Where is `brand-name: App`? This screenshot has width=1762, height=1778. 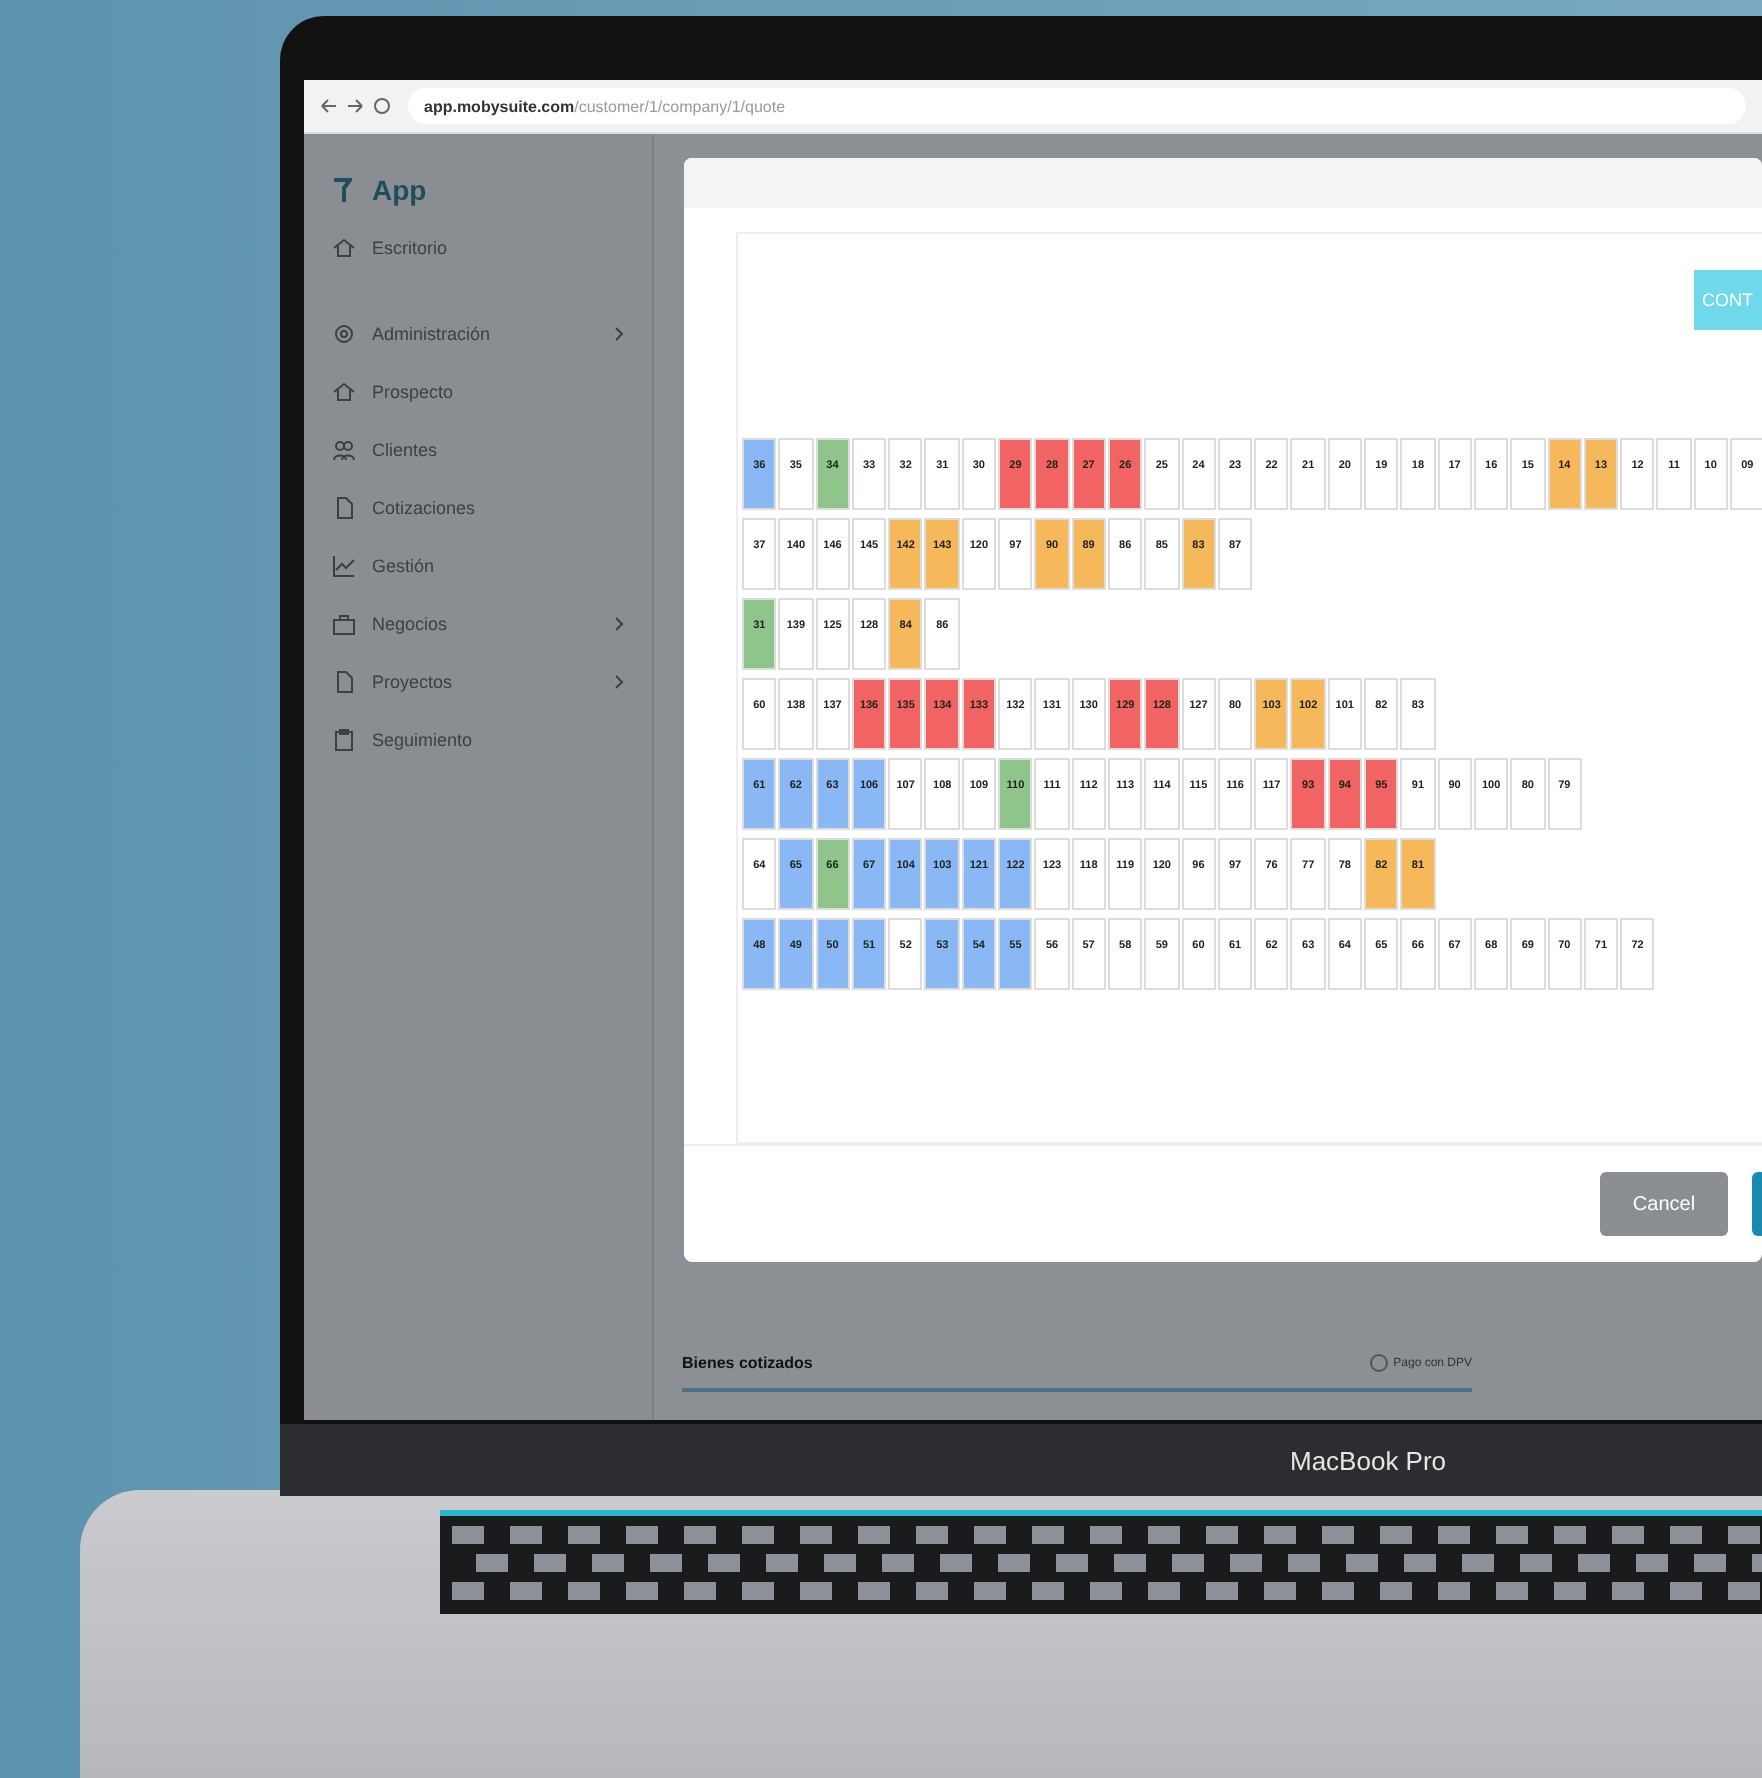
brand-name: App is located at coordinates (399, 190).